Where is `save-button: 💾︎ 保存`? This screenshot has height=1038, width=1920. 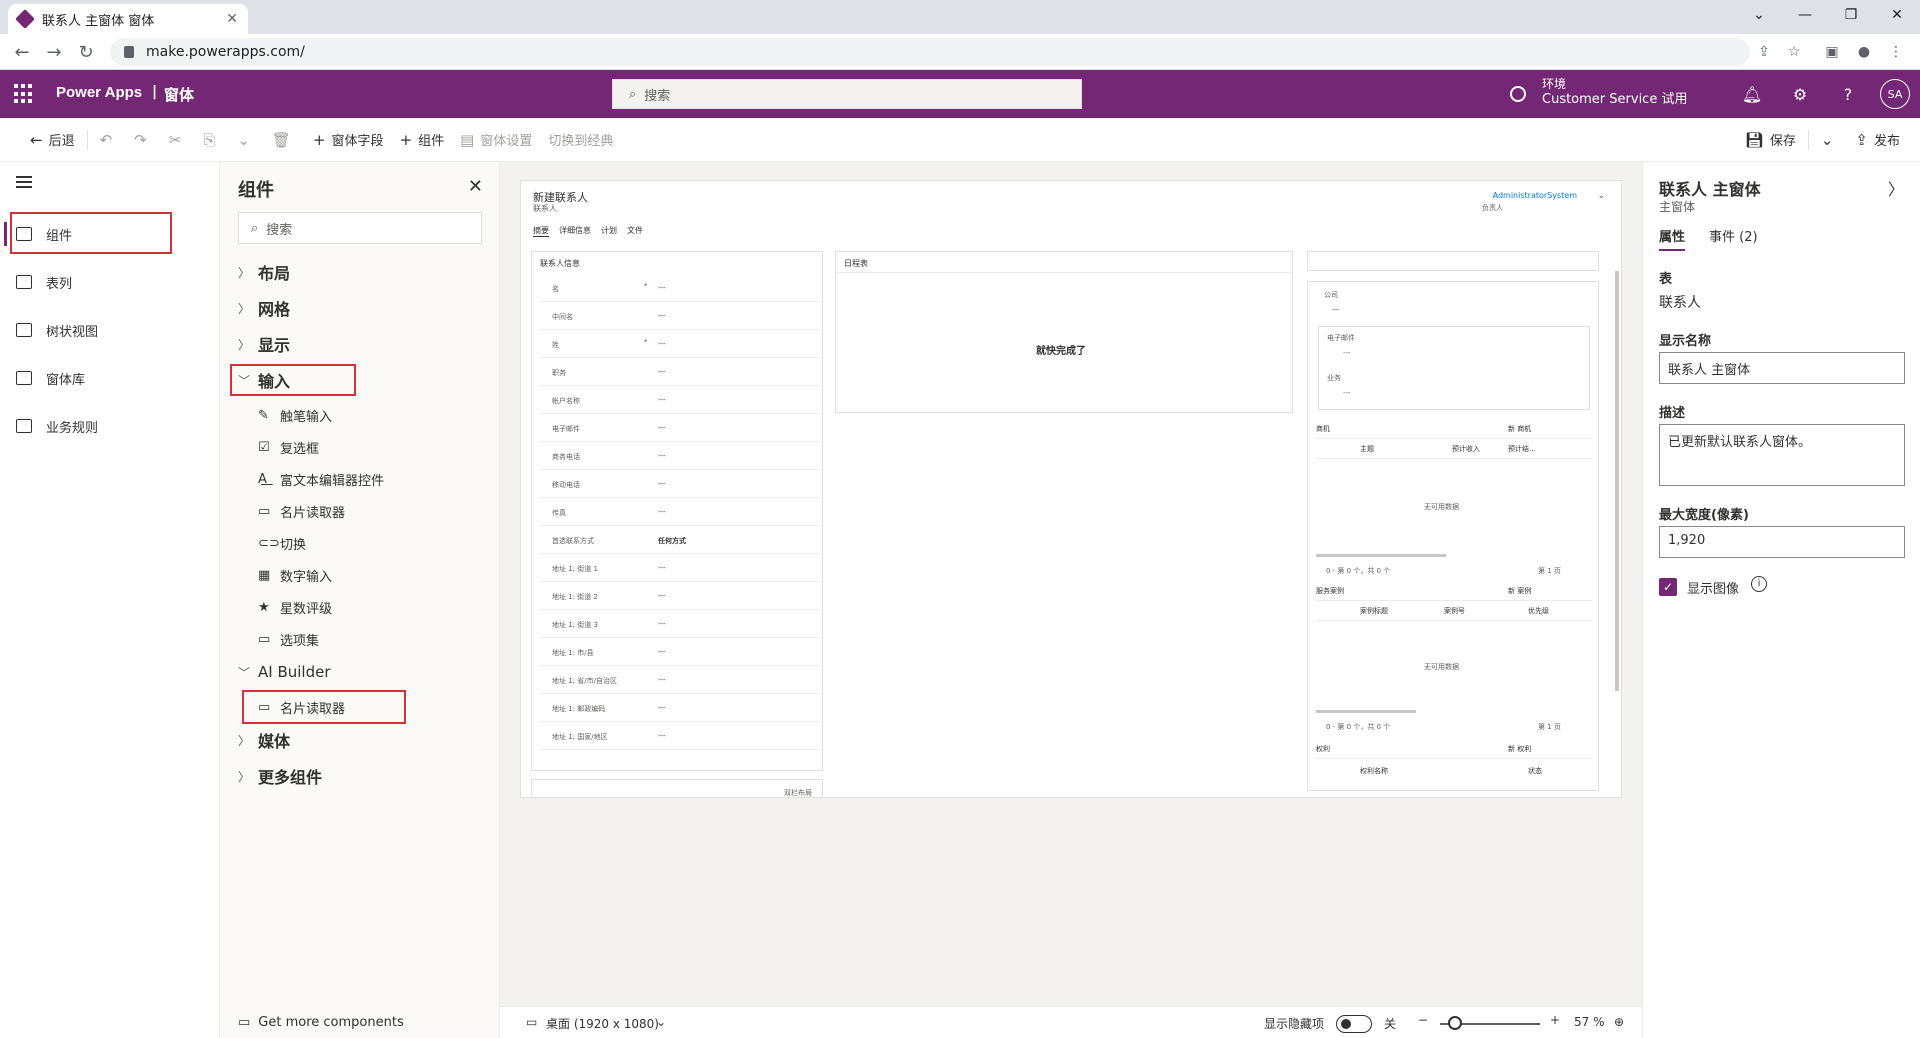 save-button: 💾︎ 保存 is located at coordinates (1770, 140).